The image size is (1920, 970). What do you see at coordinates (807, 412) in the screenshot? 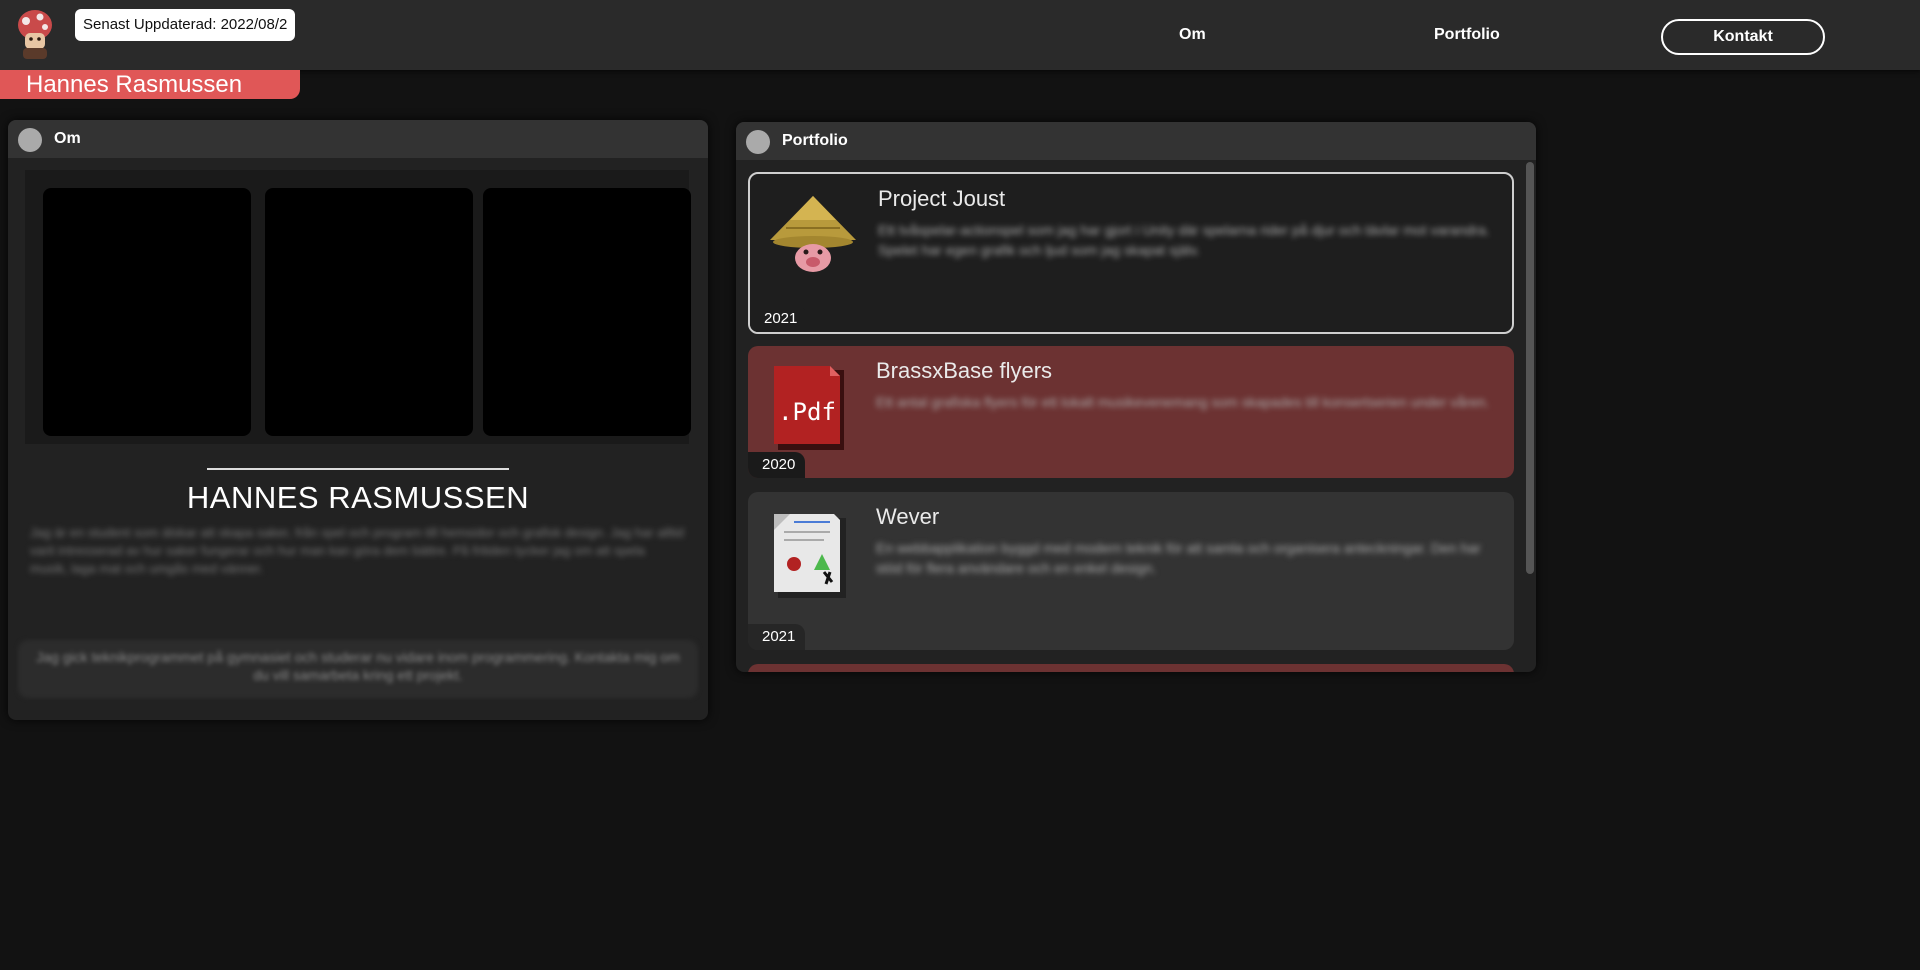
I see `svg-text: .Pdf` at bounding box center [807, 412].